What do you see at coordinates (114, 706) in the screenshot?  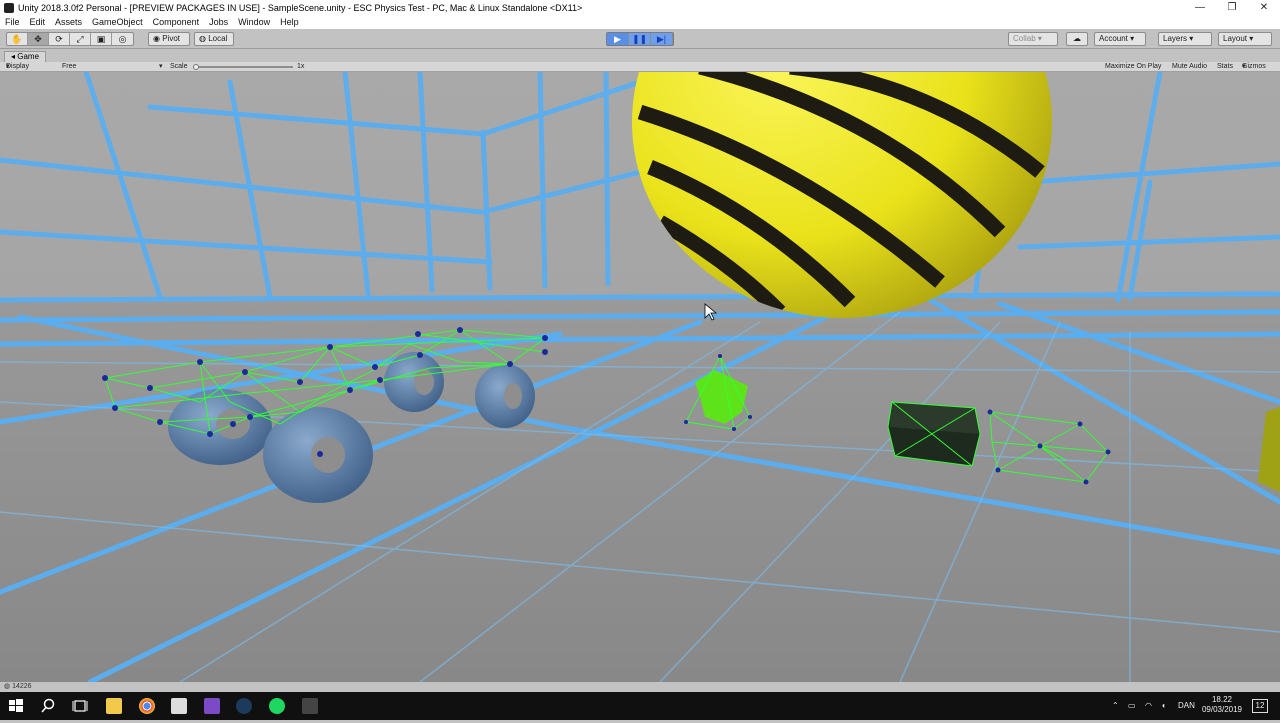 I see `file-explorer-icon` at bounding box center [114, 706].